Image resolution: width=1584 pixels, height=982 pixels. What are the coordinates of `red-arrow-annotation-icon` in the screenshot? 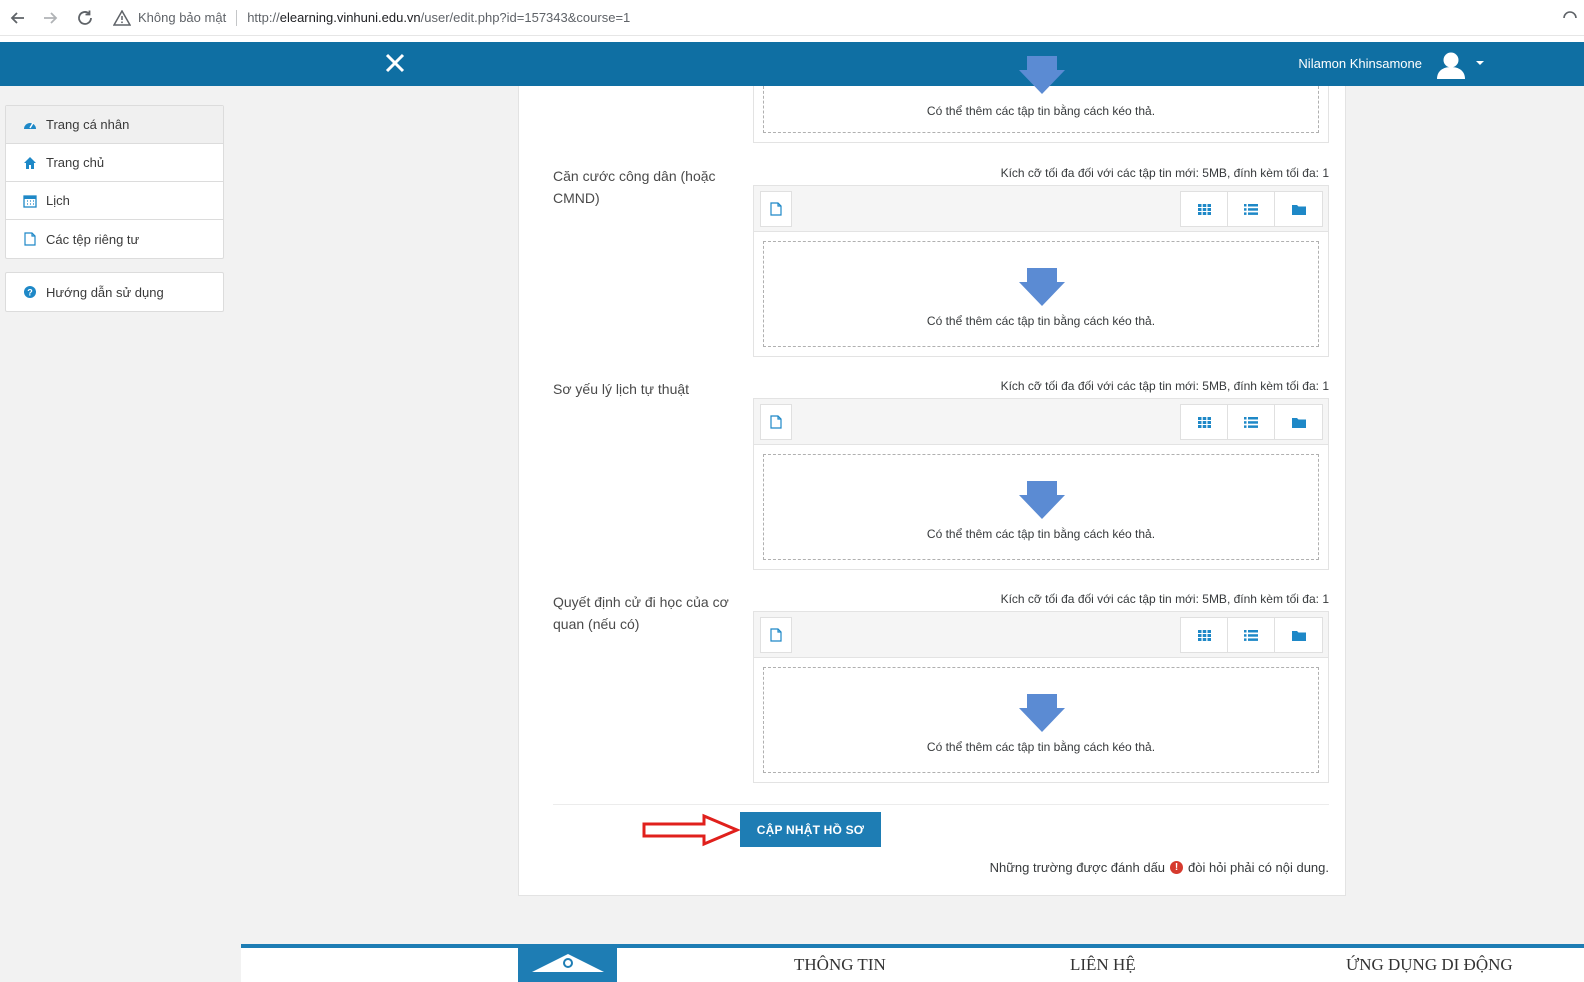 It's located at (691, 830).